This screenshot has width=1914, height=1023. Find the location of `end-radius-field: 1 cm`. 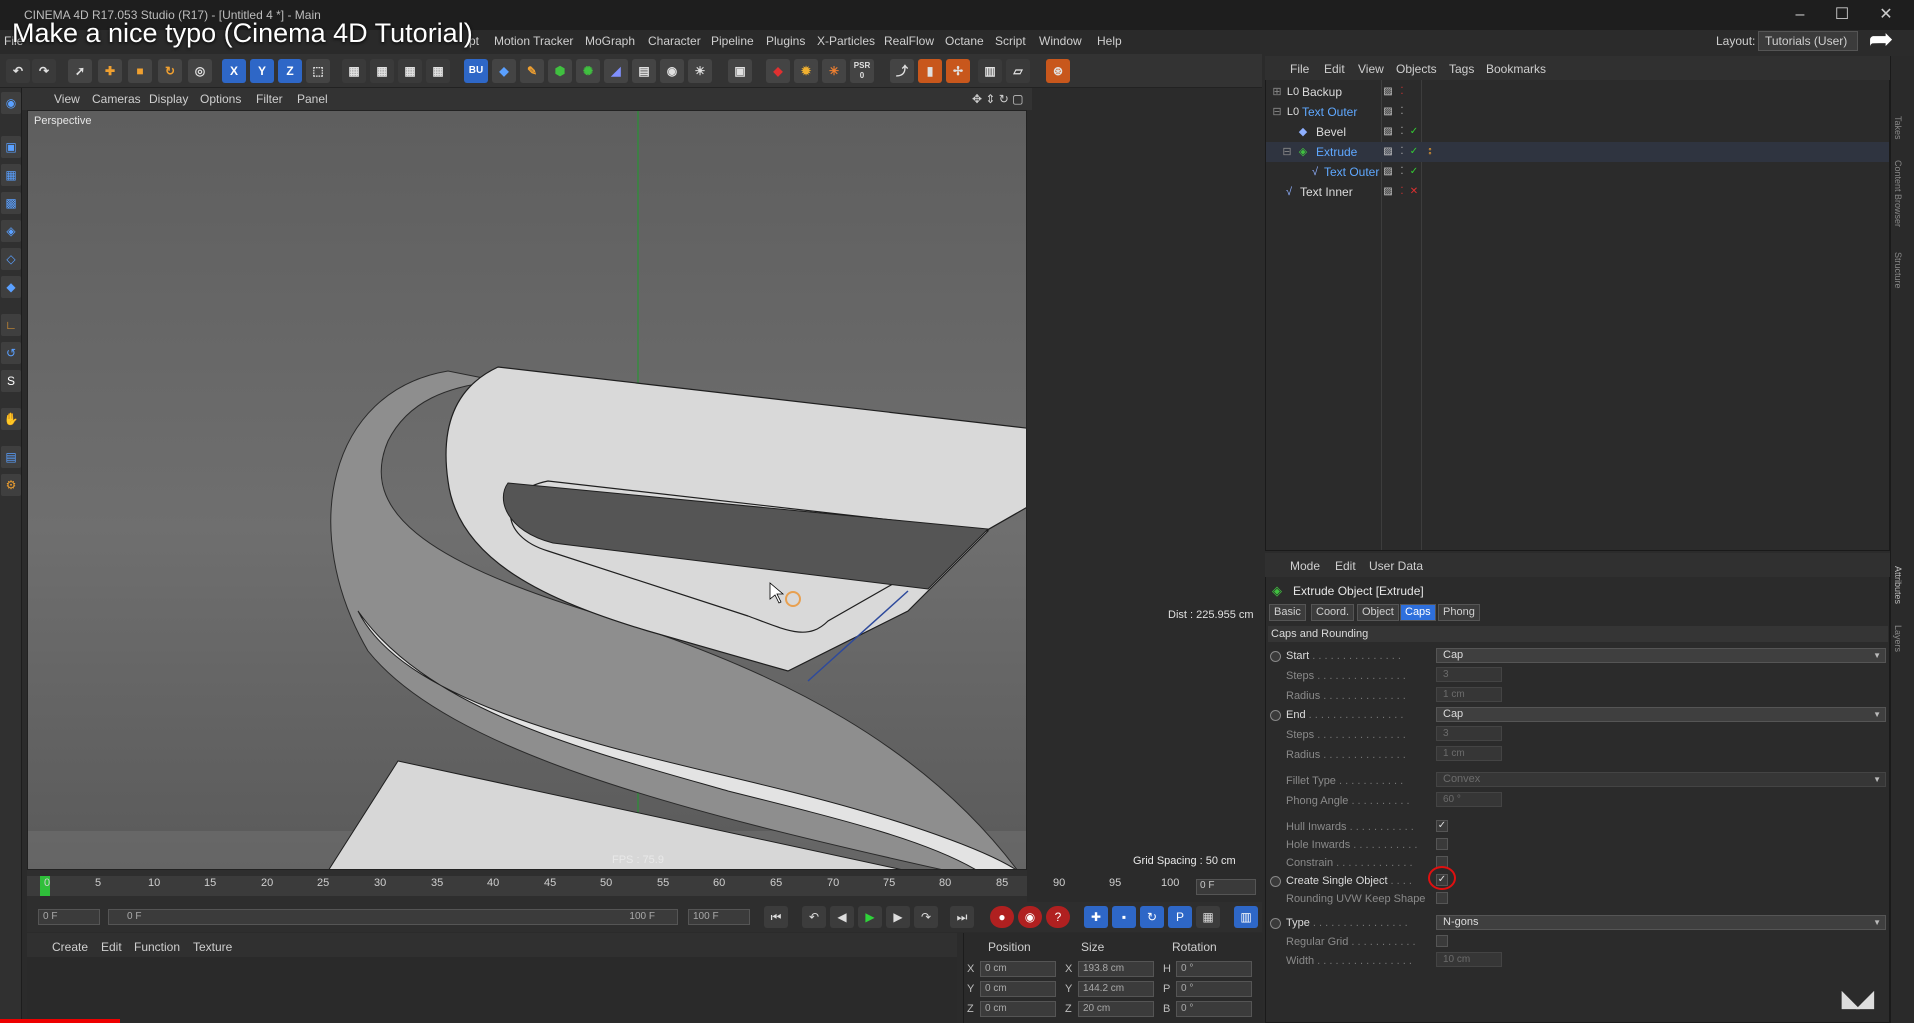

end-radius-field: 1 cm is located at coordinates (1469, 753).